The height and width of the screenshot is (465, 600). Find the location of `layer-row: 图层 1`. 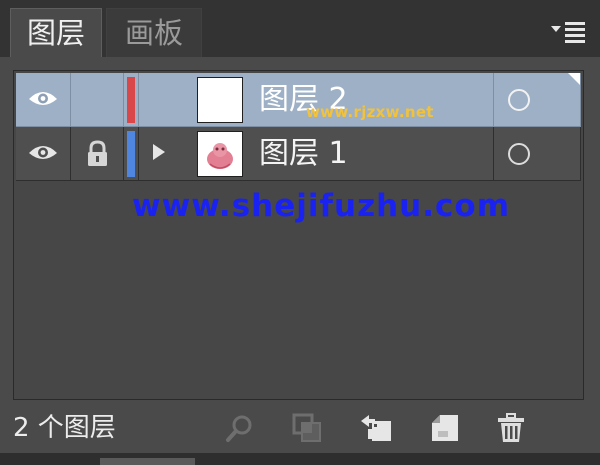

layer-row: 图层 1 is located at coordinates (298, 154).